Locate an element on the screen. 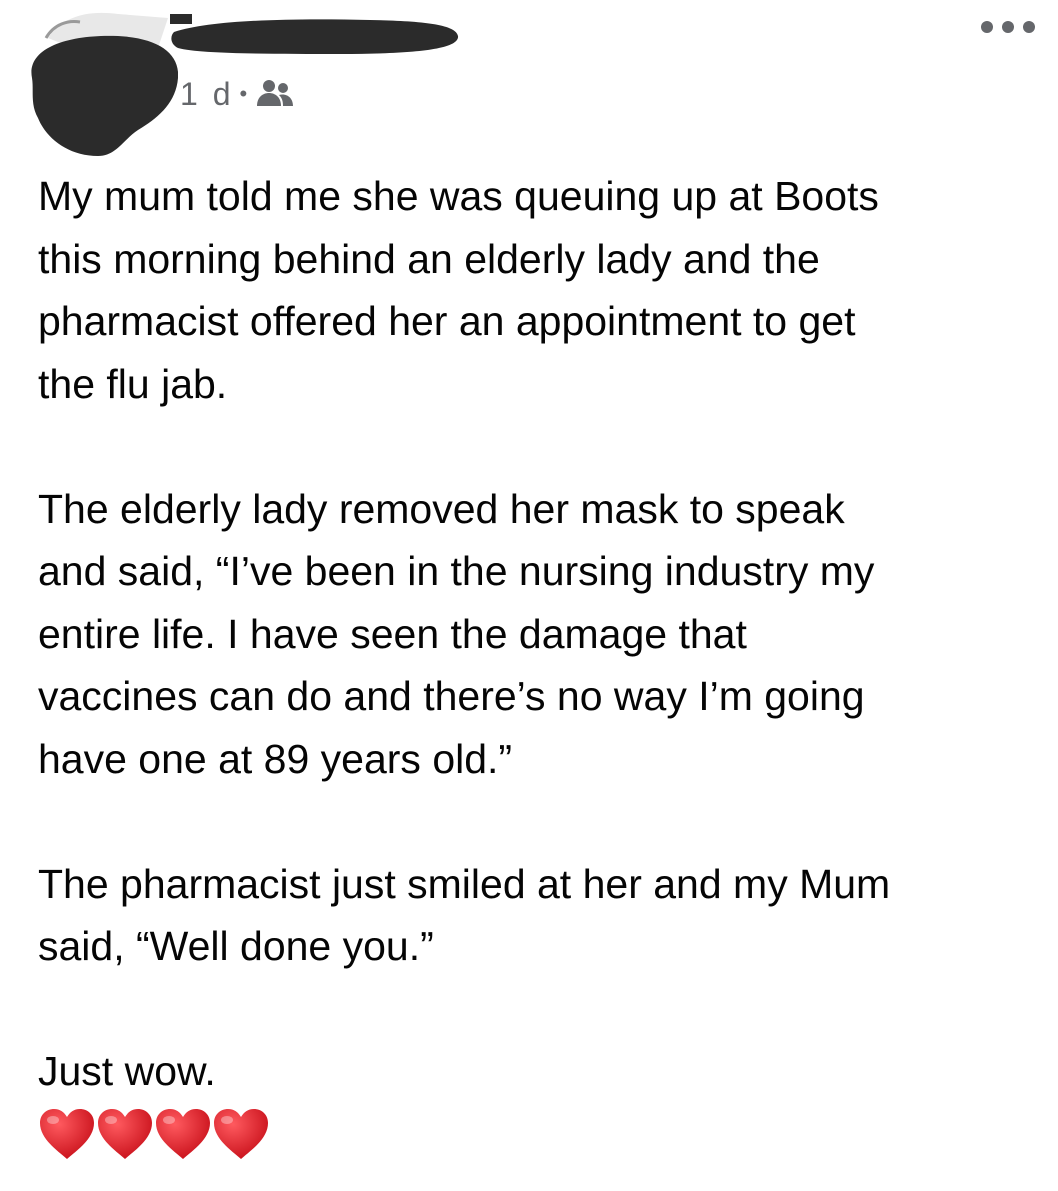  post-meta: 1 d • is located at coordinates (237, 94).